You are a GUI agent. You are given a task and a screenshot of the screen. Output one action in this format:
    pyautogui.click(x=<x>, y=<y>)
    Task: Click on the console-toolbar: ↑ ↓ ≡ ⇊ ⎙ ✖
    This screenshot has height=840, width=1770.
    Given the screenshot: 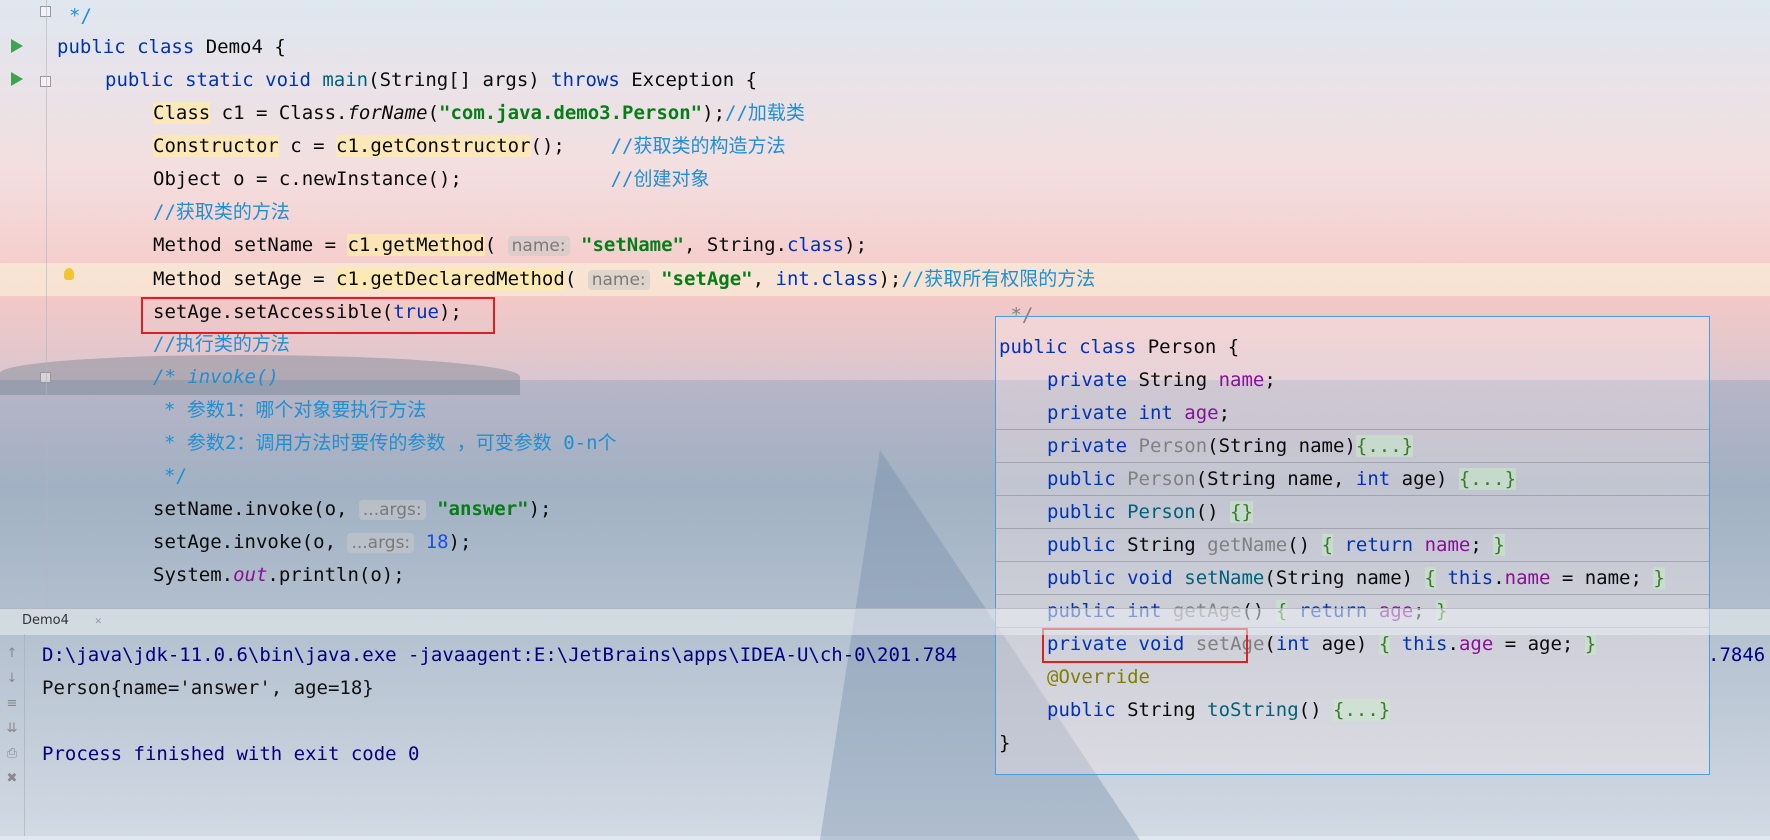 What is the action you would take?
    pyautogui.click(x=12, y=735)
    